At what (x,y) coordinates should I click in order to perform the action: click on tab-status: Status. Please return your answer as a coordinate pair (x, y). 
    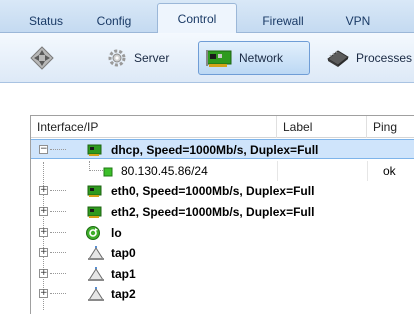
    Looking at the image, I should click on (46, 20).